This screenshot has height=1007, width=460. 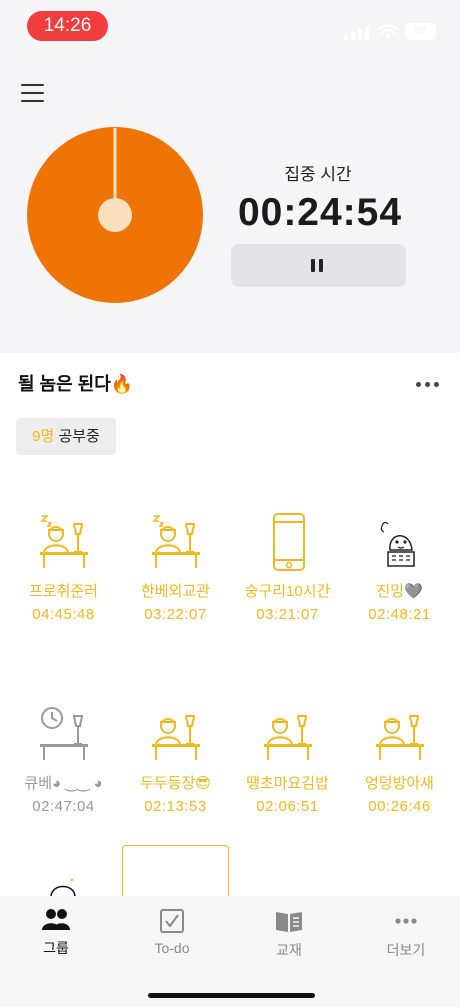 What do you see at coordinates (63, 887) in the screenshot?
I see `member-avatar-partial` at bounding box center [63, 887].